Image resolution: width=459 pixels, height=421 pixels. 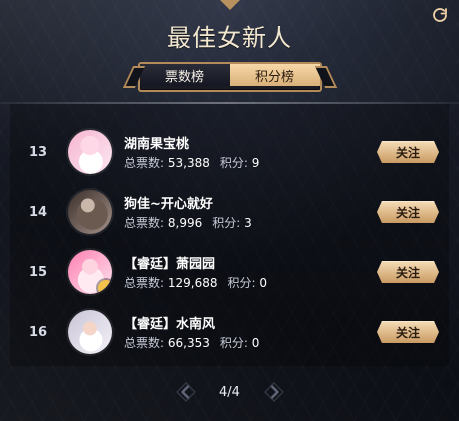 I want to click on leaderboard-tabs: 票数榜 积分榜, so click(x=229, y=77).